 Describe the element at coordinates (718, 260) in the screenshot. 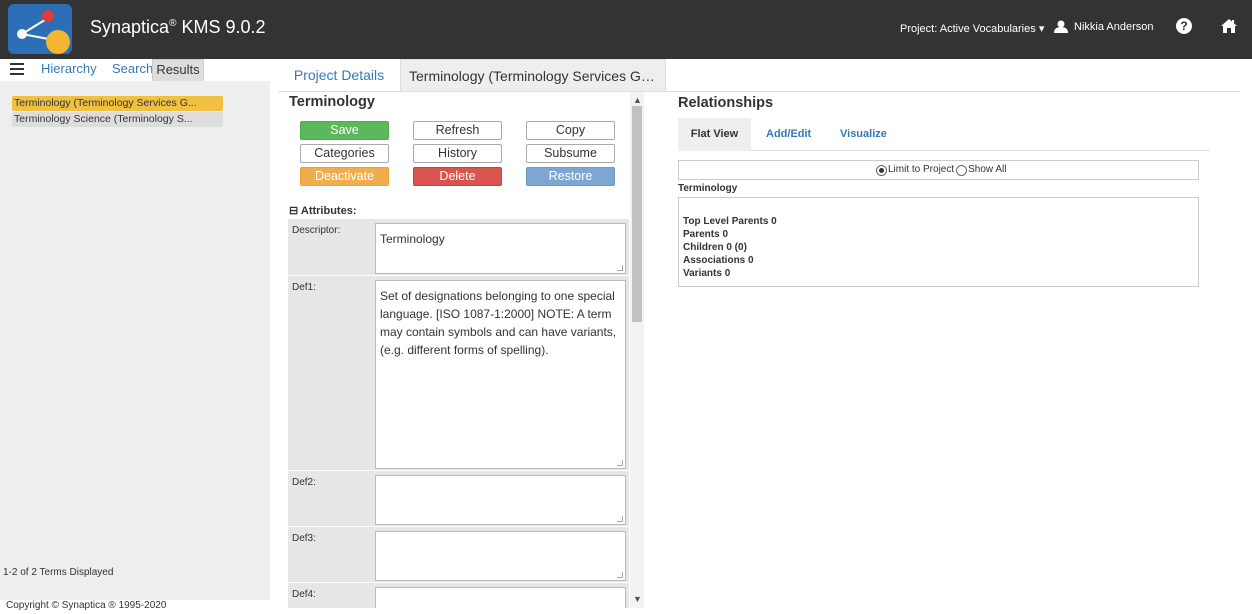

I see `associations: Associations 0` at that location.